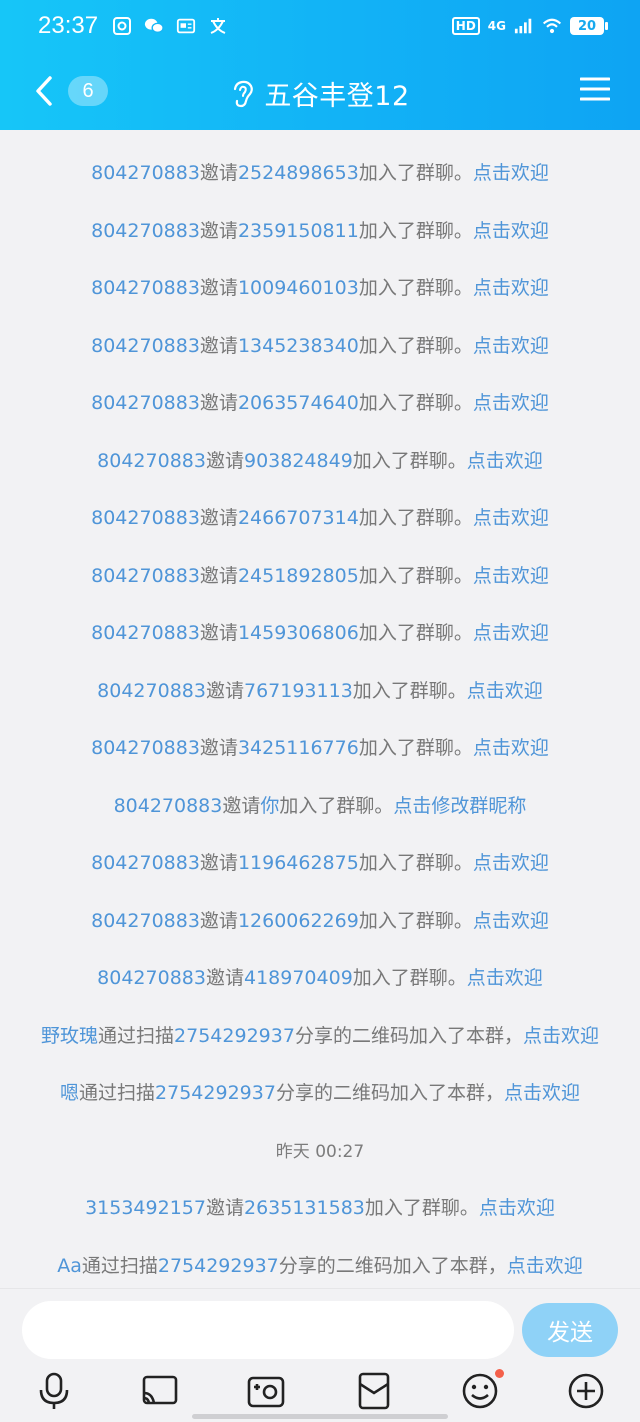 The height and width of the screenshot is (1422, 640). I want to click on member-name: 3425116776, so click(298, 748).